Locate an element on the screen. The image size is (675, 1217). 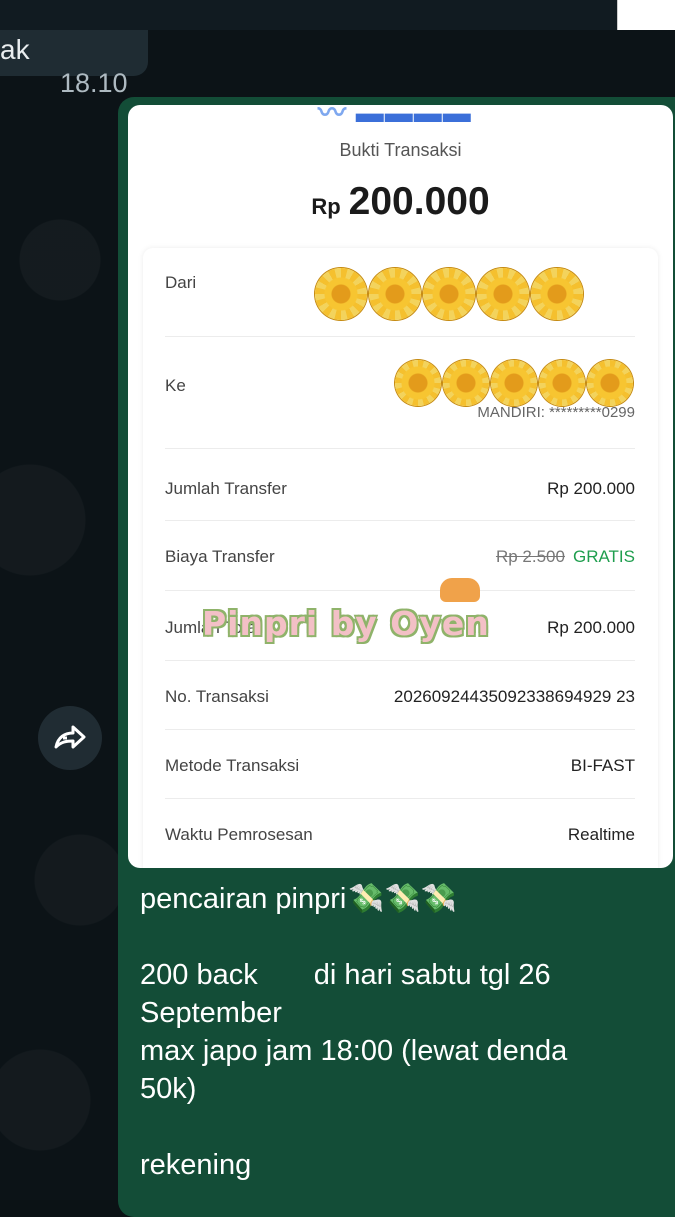
corner-thumbnail is located at coordinates (646, 15).